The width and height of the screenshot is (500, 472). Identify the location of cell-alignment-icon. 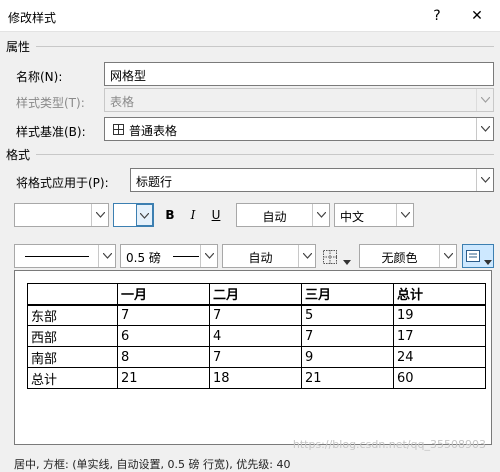
(473, 257).